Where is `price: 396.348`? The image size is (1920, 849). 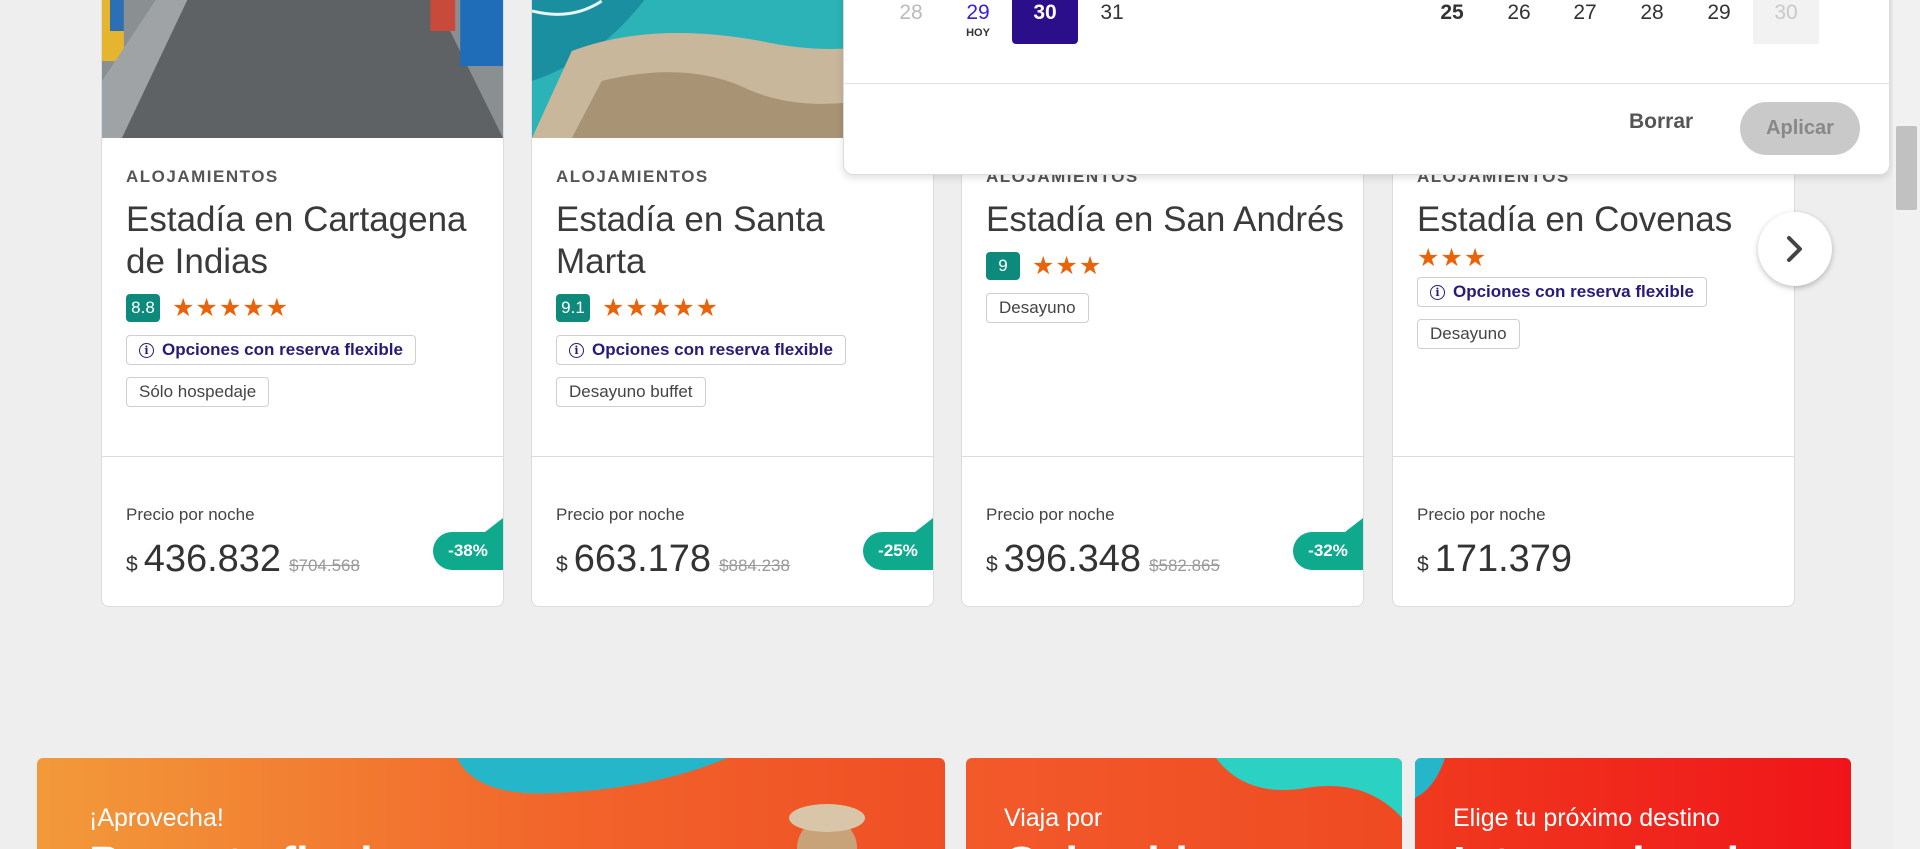 price: 396.348 is located at coordinates (1072, 559).